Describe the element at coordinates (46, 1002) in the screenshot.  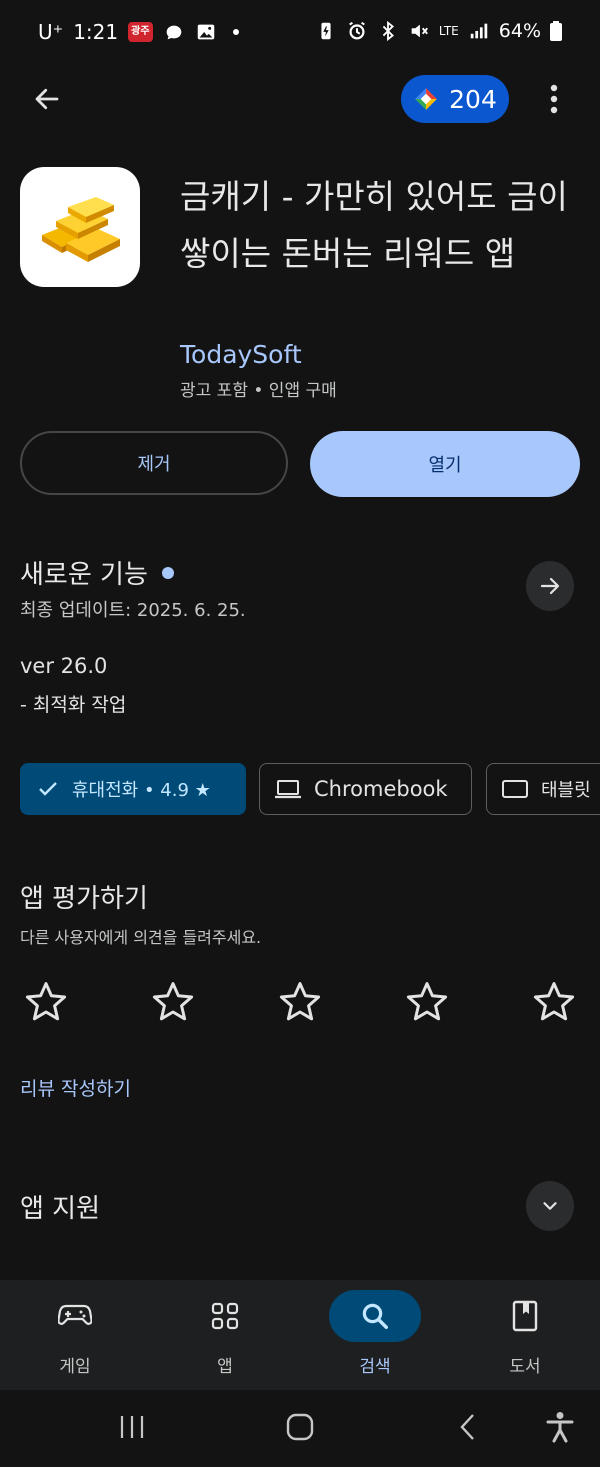
I see `star-1-icon` at that location.